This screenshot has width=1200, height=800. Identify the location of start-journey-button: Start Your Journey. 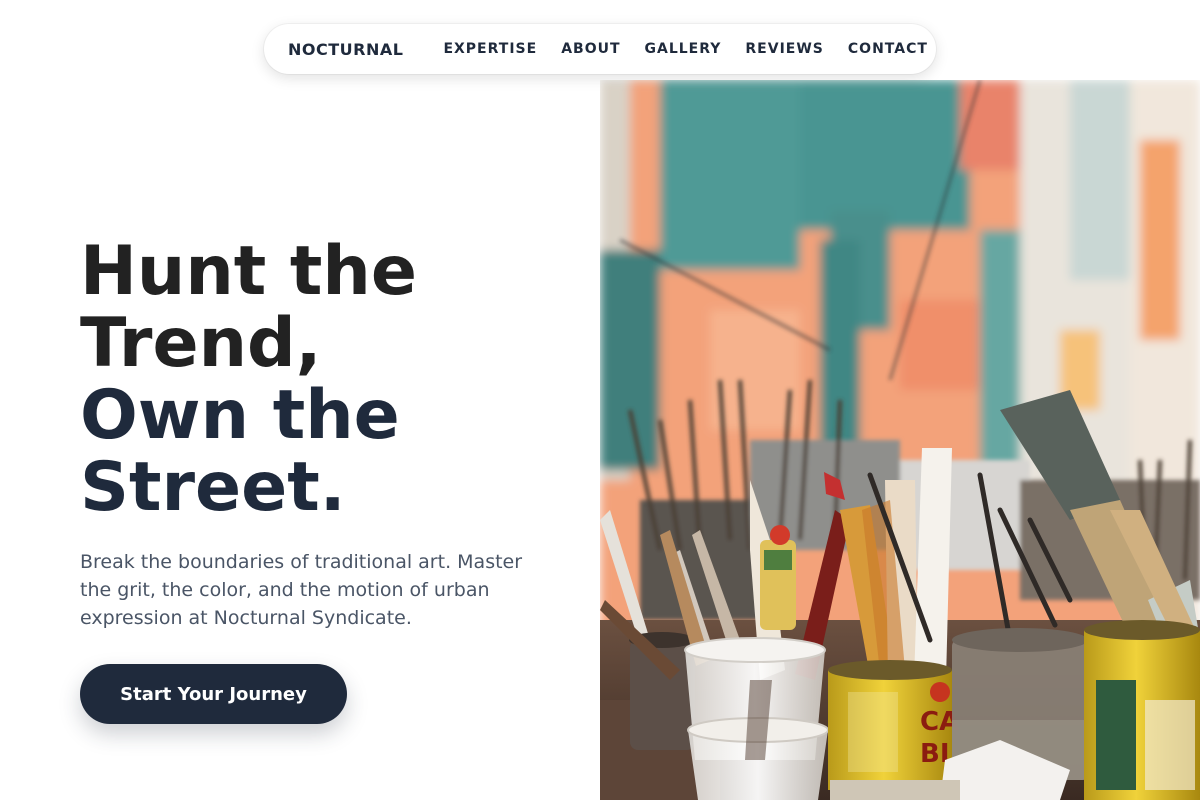
(213, 694).